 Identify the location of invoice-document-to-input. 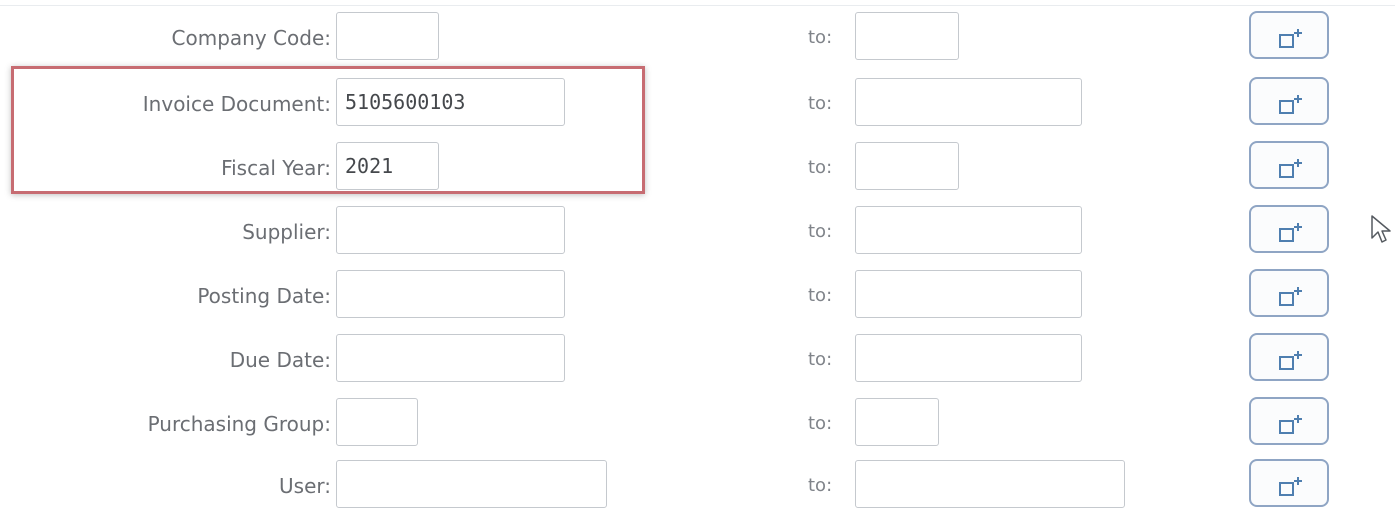
(968, 102).